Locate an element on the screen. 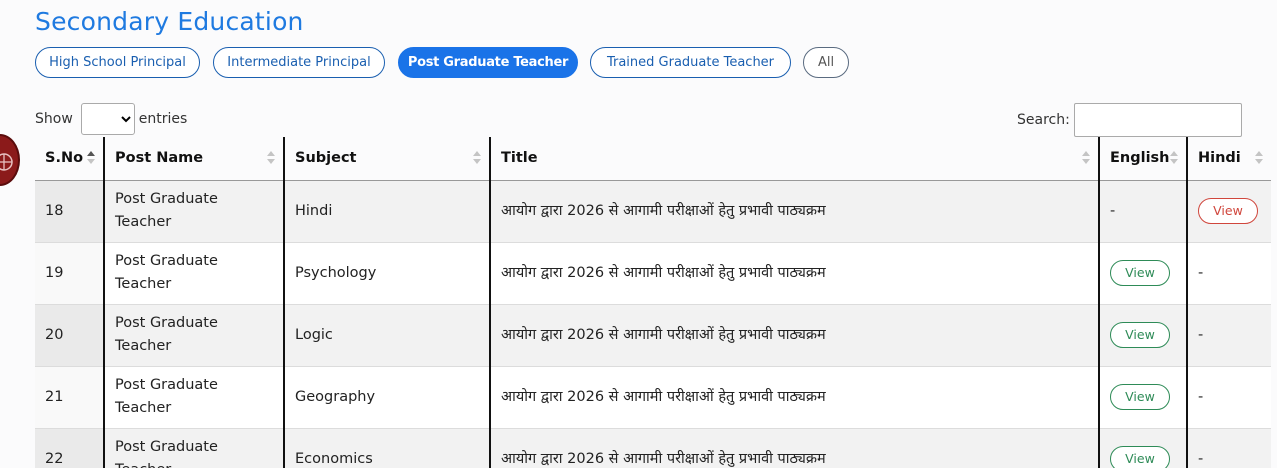 The image size is (1277, 468). col-header-sno: S.No is located at coordinates (69, 159).